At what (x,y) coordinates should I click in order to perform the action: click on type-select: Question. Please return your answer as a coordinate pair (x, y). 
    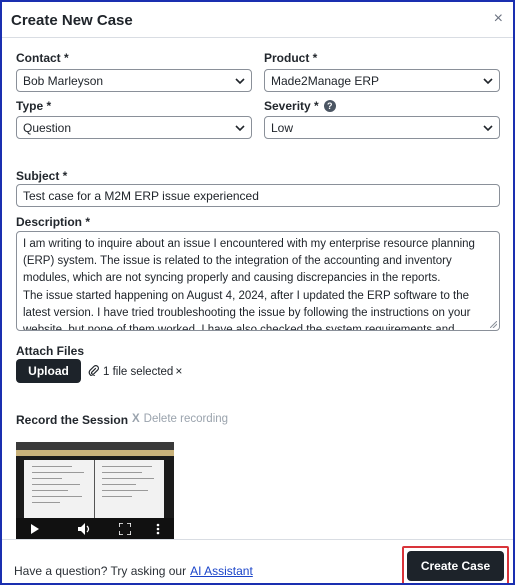
    Looking at the image, I should click on (134, 127).